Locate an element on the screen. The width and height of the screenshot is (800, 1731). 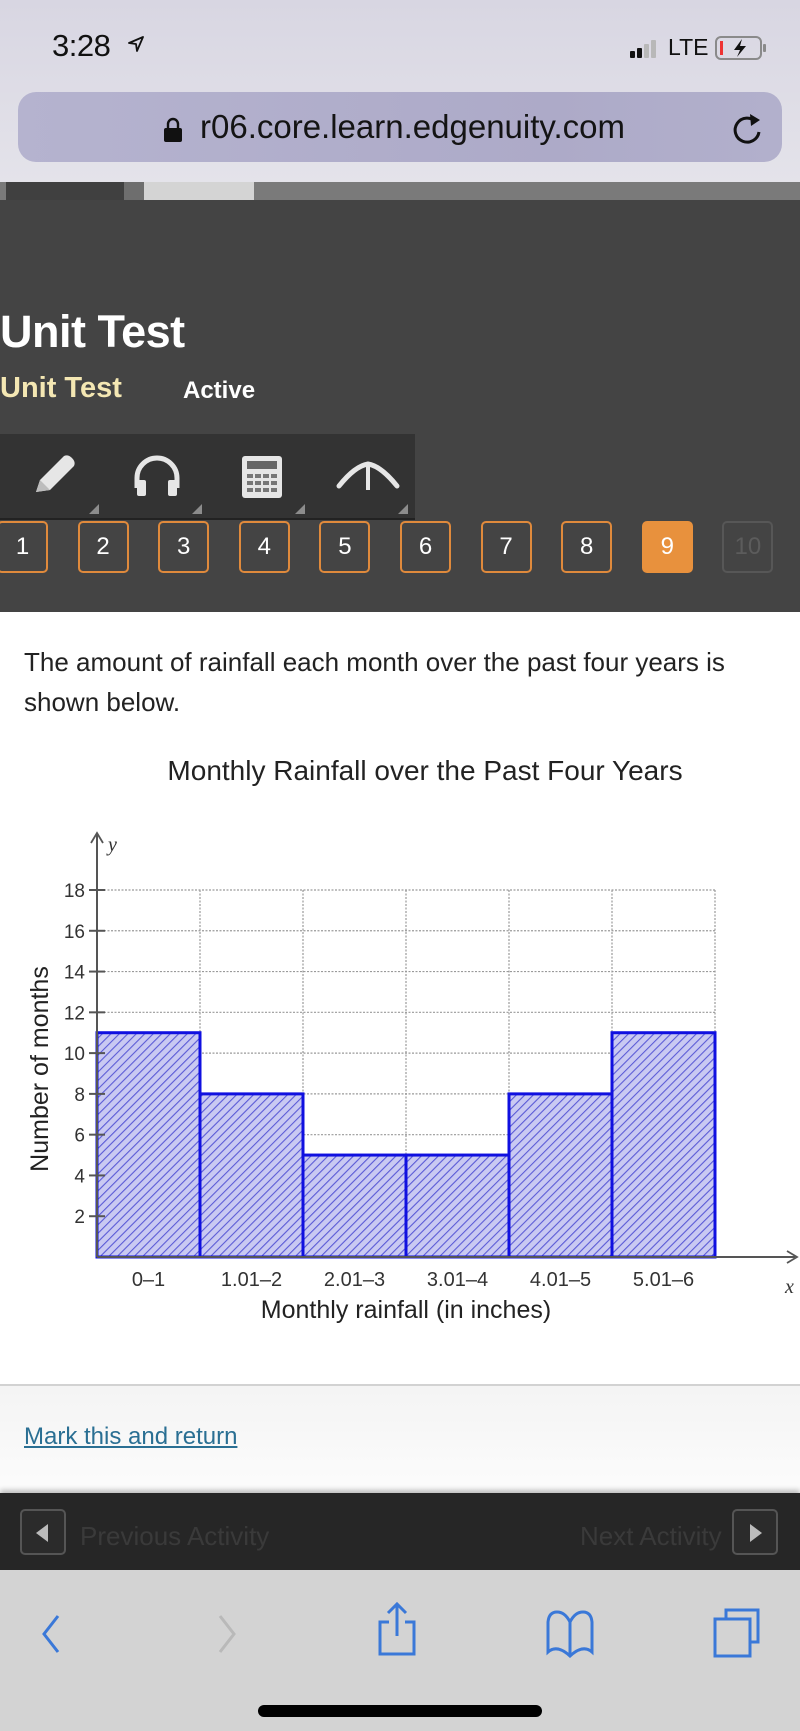
x-tick-label: 5.01–6 is located at coordinates (663, 1280).